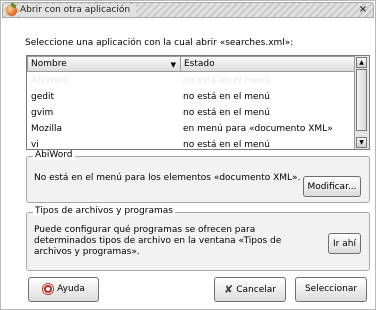  I want to click on scroll-thumb, so click(361, 100).